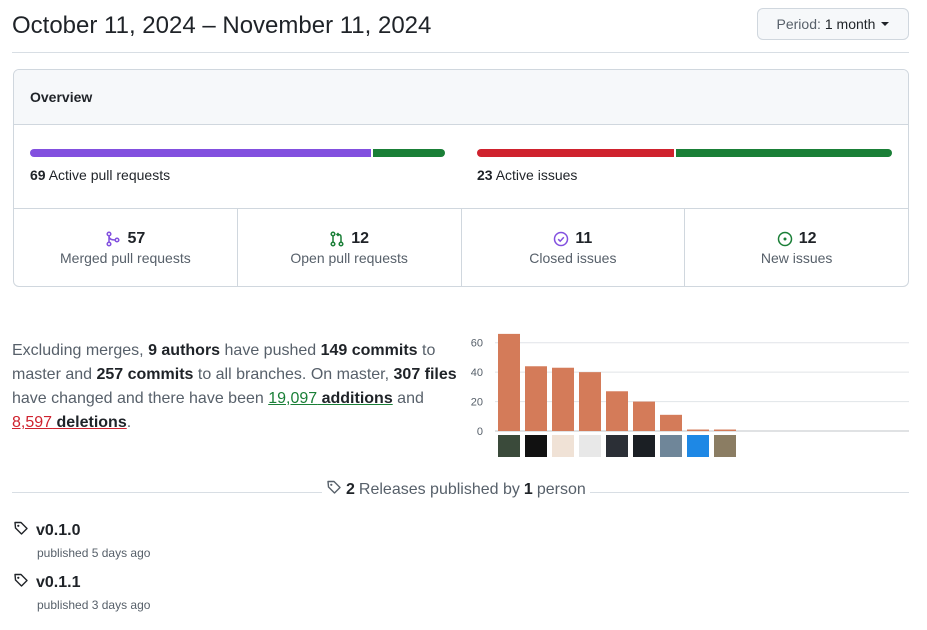 The width and height of the screenshot is (927, 630). Describe the element at coordinates (136, 238) in the screenshot. I see `merged-prs-count: 57` at that location.